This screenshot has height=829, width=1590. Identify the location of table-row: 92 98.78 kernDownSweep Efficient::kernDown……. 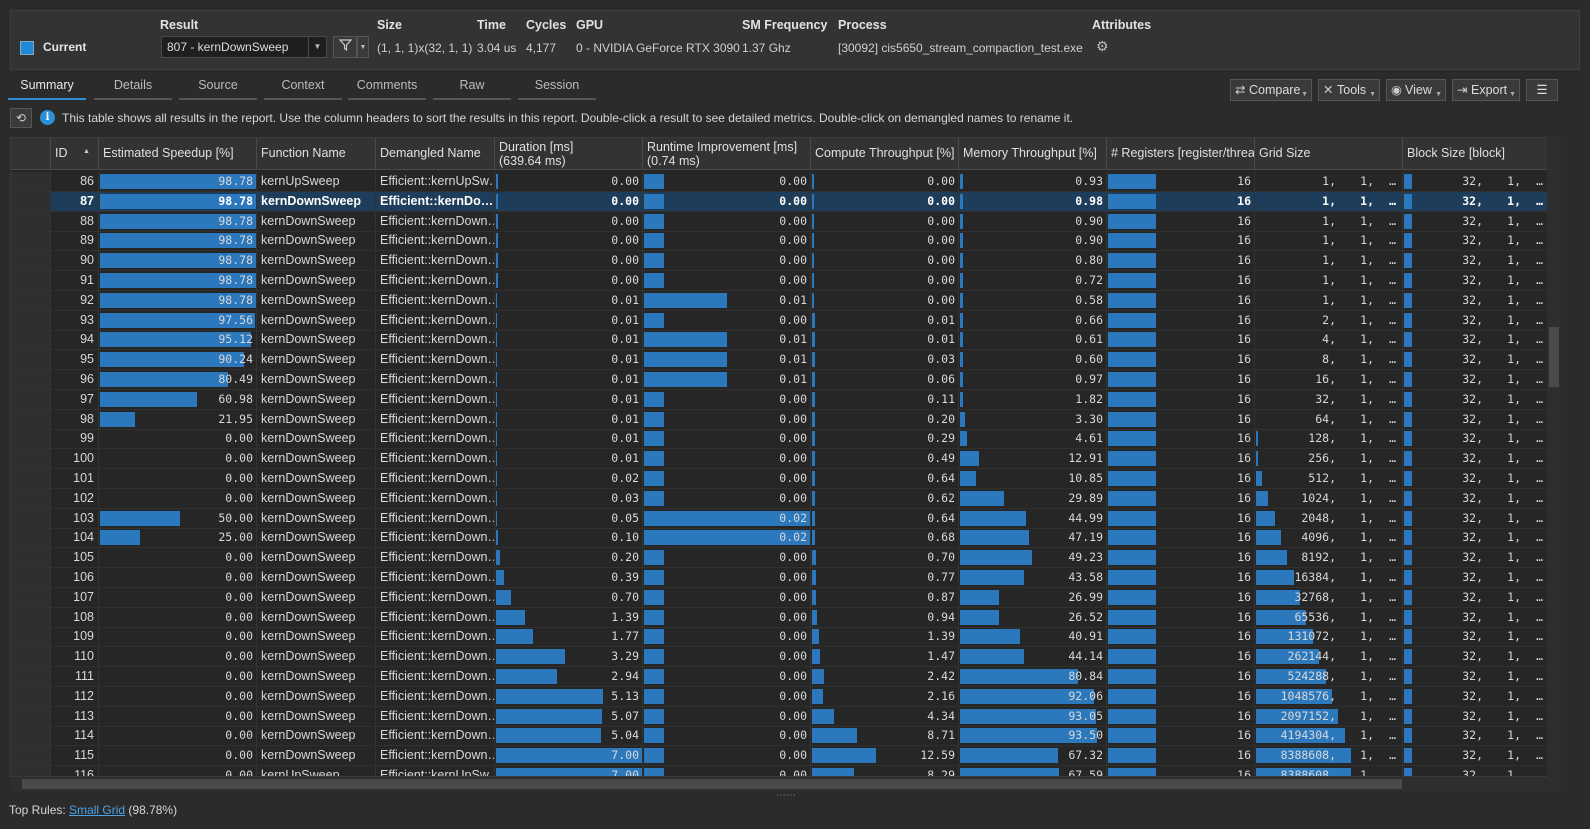
(783, 300).